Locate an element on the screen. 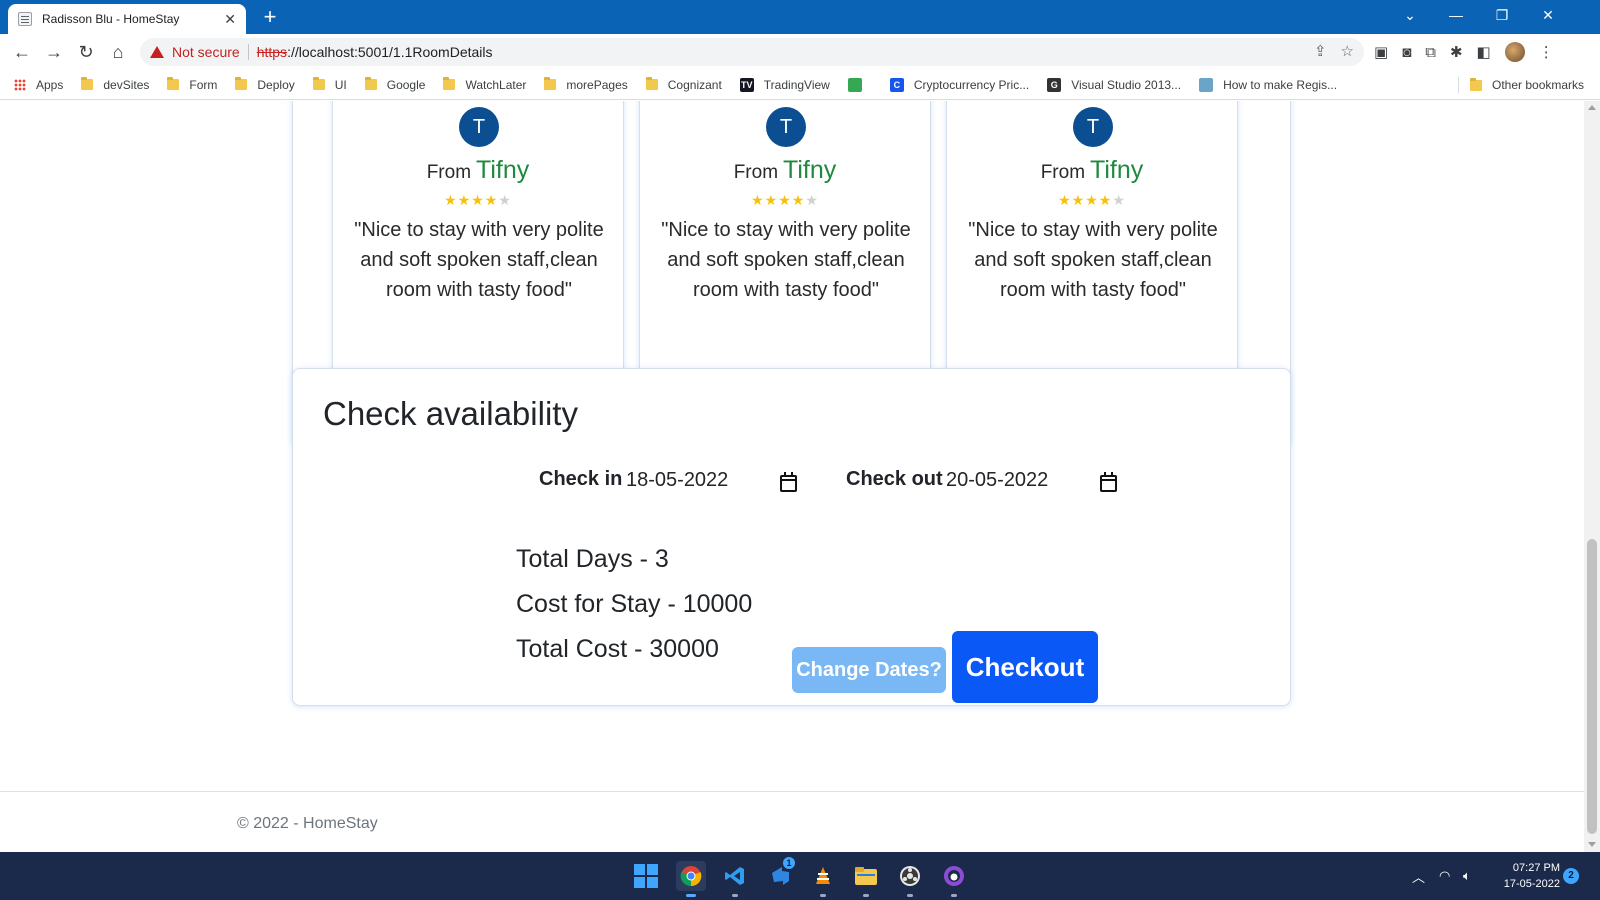  tray-chevron-icon: ︿ is located at coordinates (1418, 876).